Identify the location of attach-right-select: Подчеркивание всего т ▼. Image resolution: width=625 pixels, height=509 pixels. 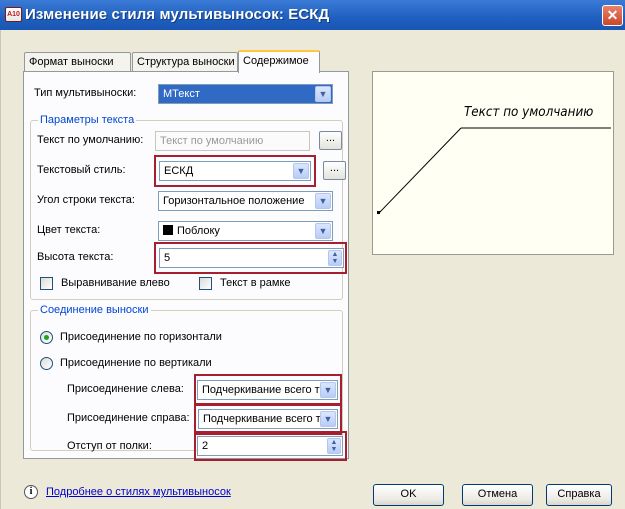
(268, 419).